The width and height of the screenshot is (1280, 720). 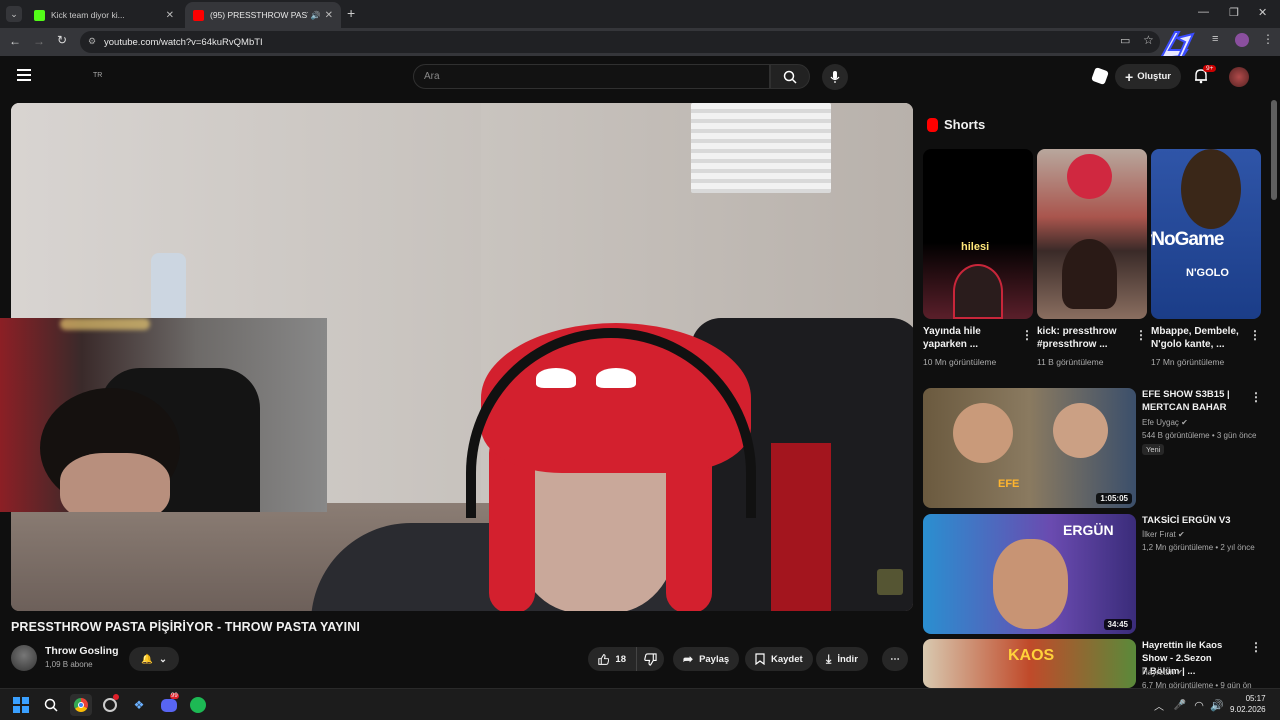 I want to click on notifications-button: 9+, so click(x=1205, y=76).